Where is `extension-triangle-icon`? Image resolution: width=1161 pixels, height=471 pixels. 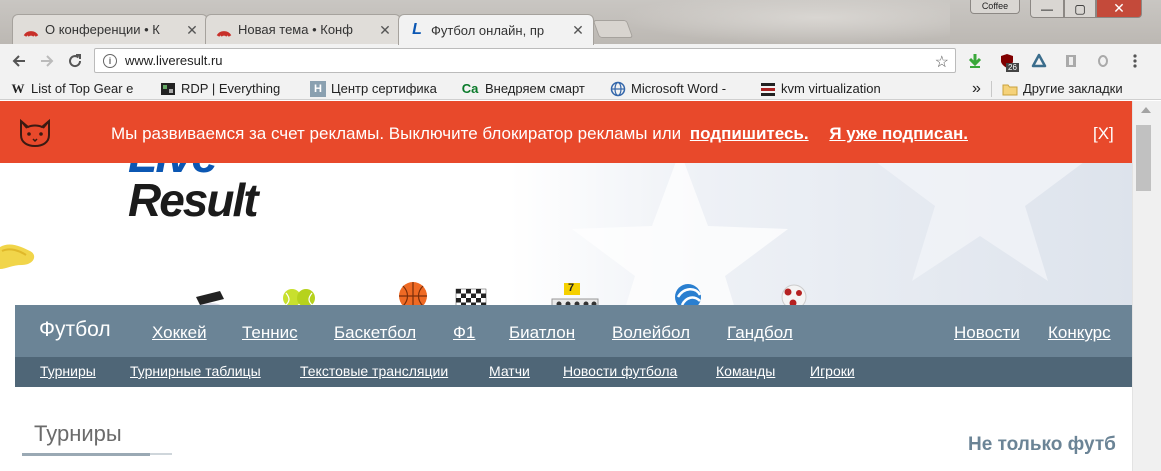
extension-triangle-icon is located at coordinates (1039, 61).